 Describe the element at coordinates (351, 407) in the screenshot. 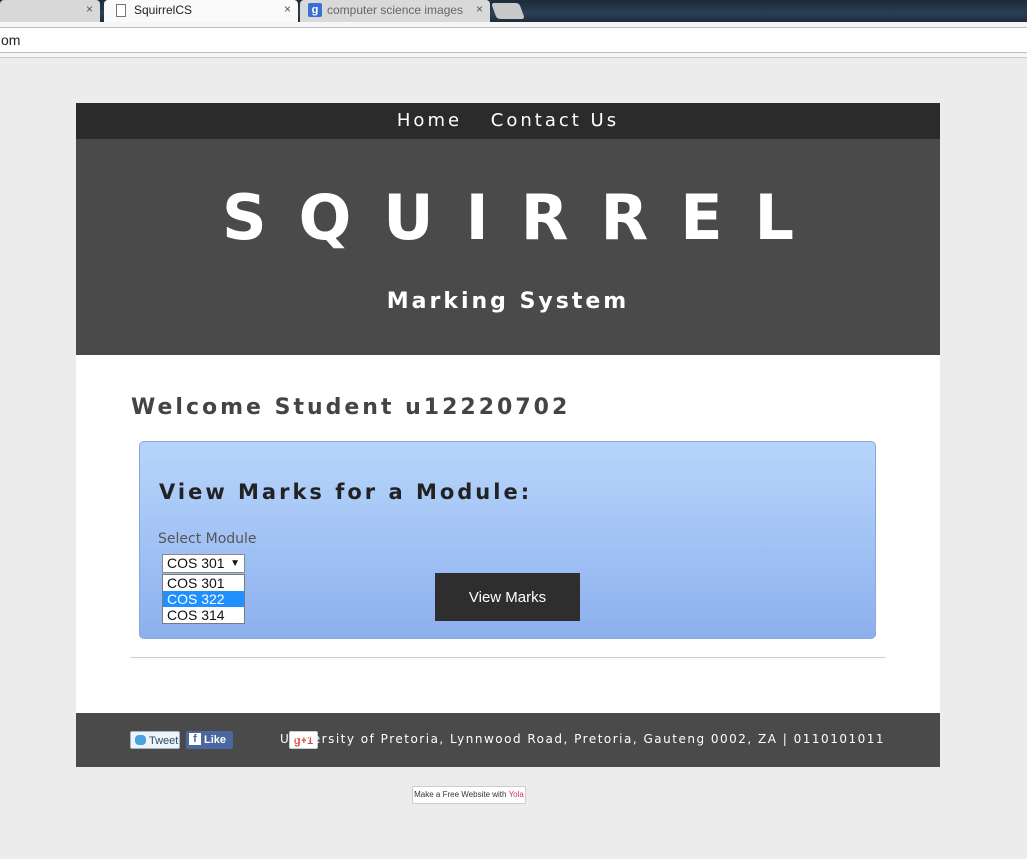

I see `welcome-heading: Welcome Student u12220702` at that location.